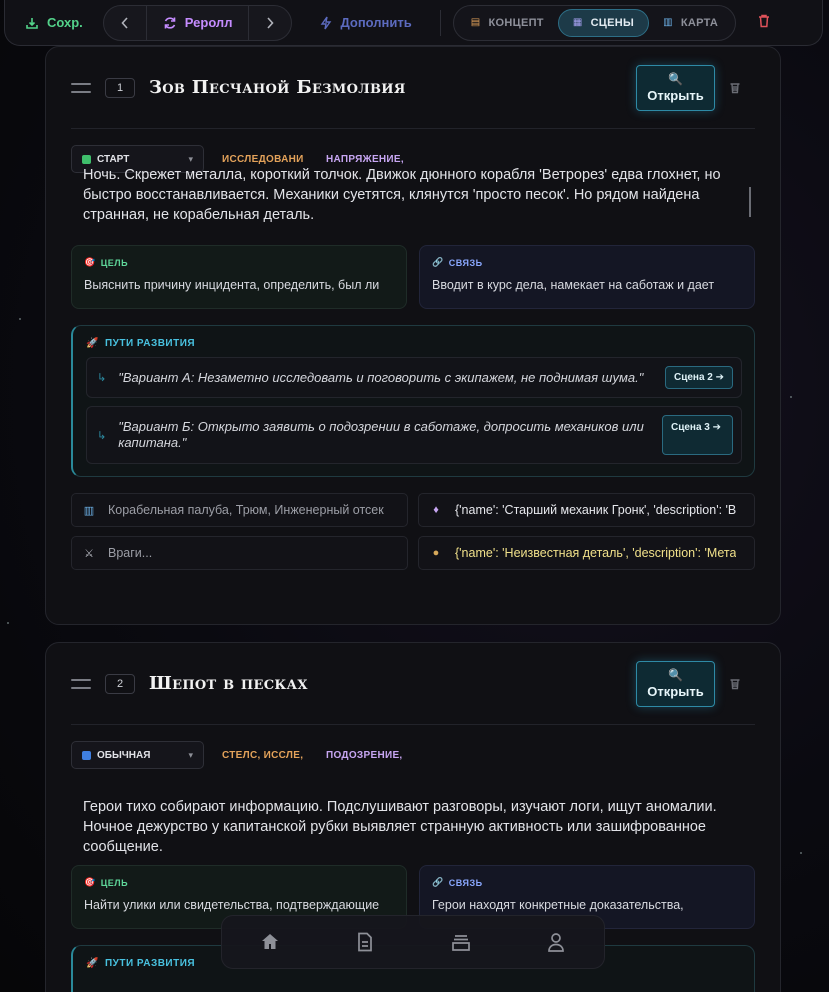 This screenshot has width=829, height=992. Describe the element at coordinates (675, 79) in the screenshot. I see `magnifier-icon: 🔍` at that location.